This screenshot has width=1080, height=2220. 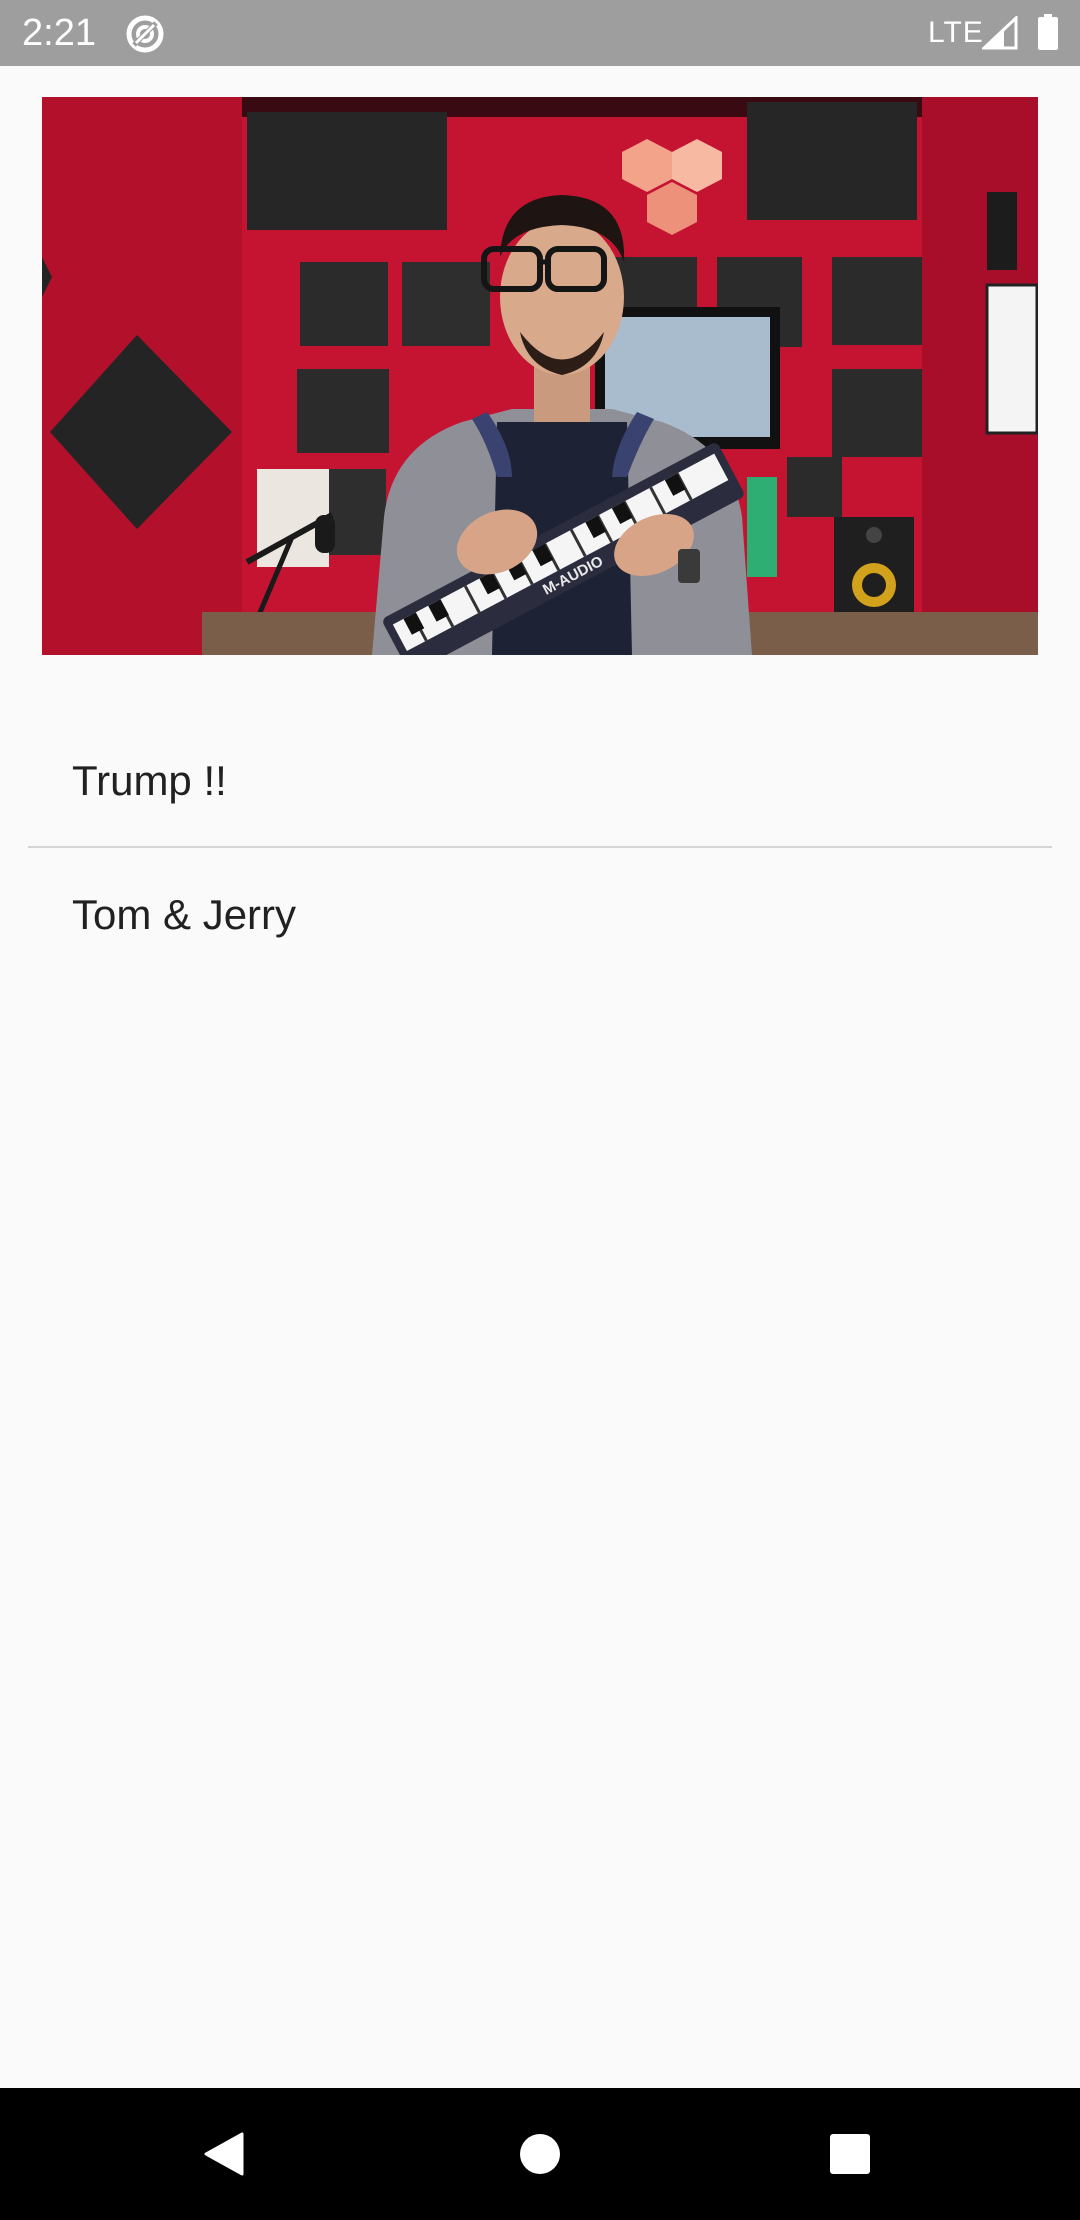 What do you see at coordinates (59, 33) in the screenshot?
I see `status-time: 2:21` at bounding box center [59, 33].